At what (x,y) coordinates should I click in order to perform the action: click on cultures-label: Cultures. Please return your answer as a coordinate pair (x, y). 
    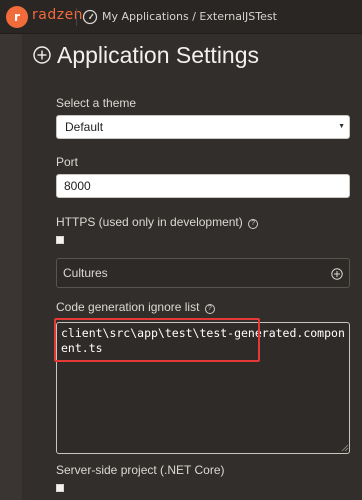
    Looking at the image, I should click on (85, 273).